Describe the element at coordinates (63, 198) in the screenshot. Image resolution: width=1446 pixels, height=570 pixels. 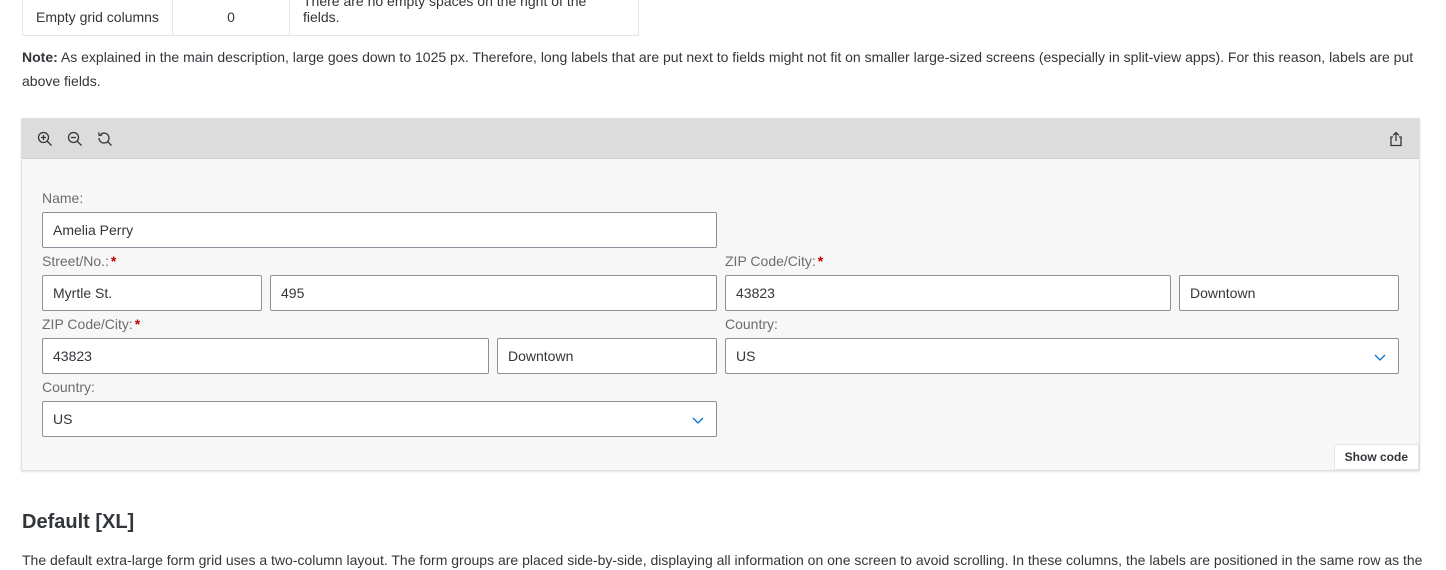
I see `name-label: Name:` at that location.